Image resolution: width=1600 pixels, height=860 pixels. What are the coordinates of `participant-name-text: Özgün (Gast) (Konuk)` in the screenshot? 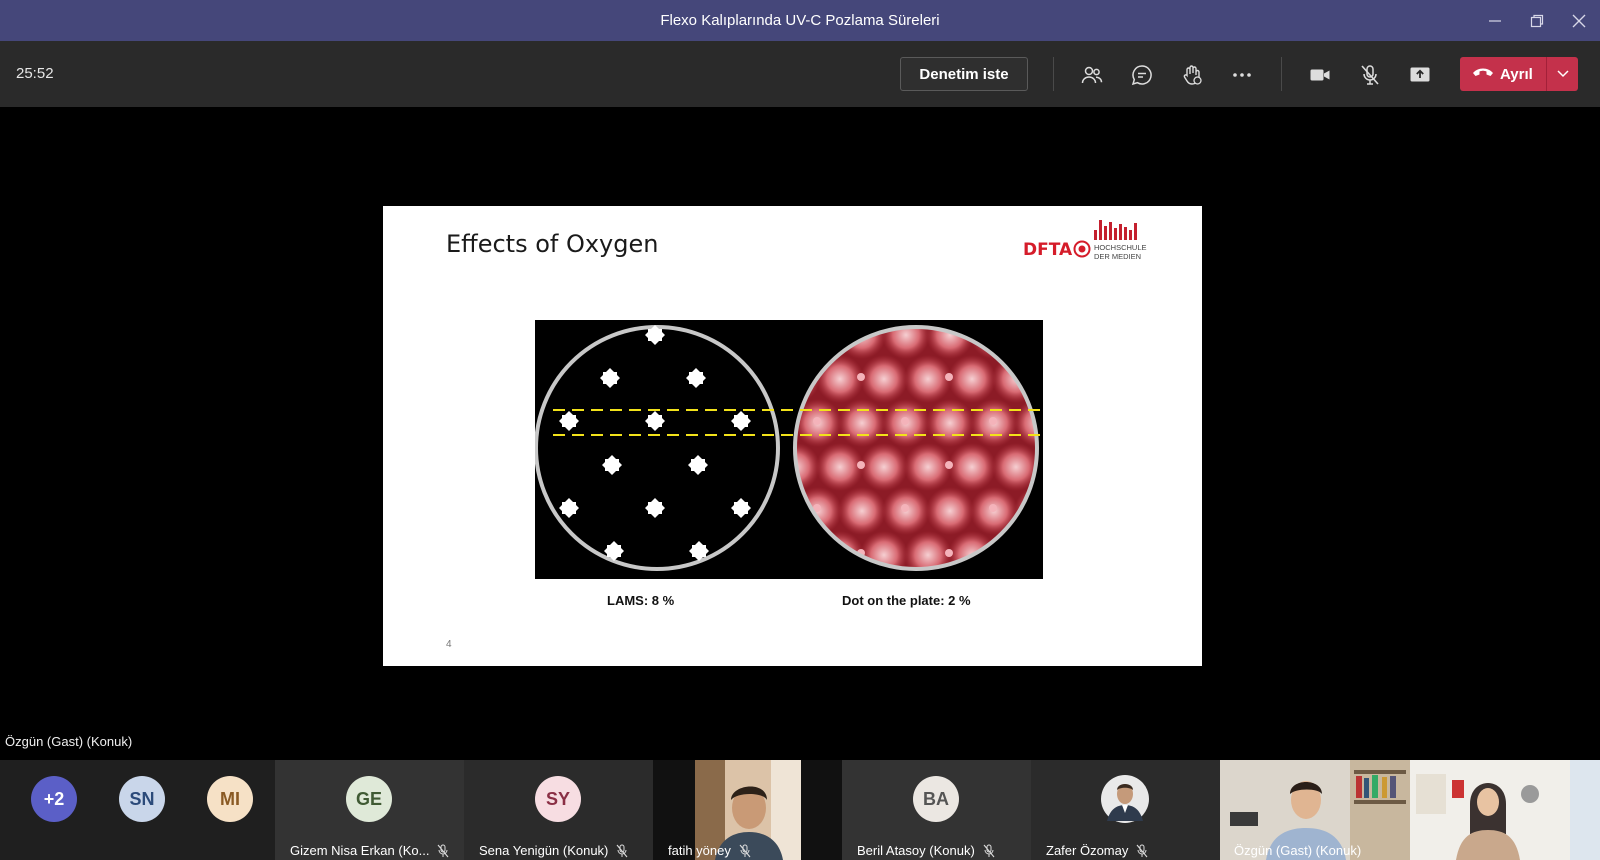 It's located at (1298, 850).